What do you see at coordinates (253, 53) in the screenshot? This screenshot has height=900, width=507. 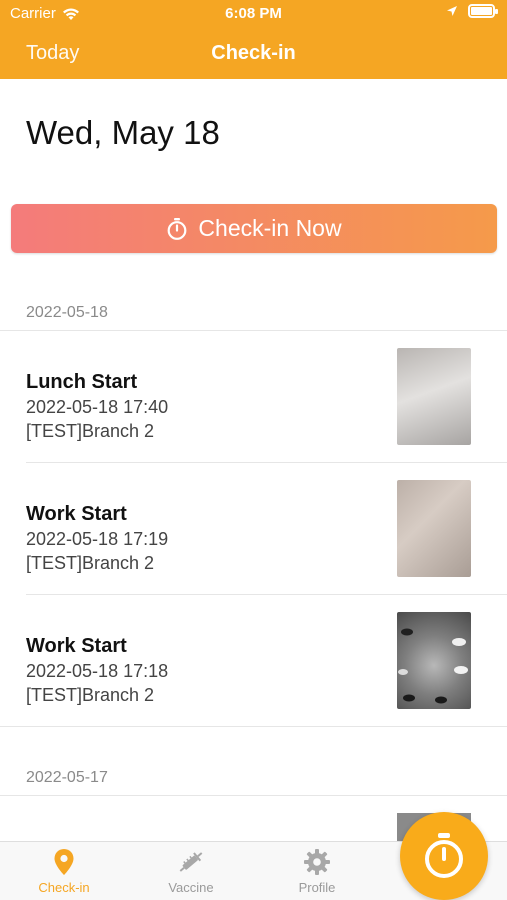 I see `page-title: Check-in` at bounding box center [253, 53].